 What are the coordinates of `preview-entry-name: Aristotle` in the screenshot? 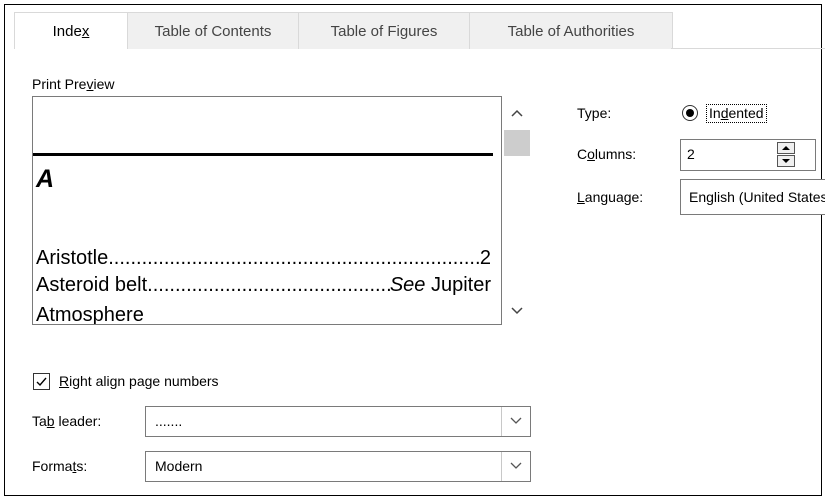 It's located at (72, 258).